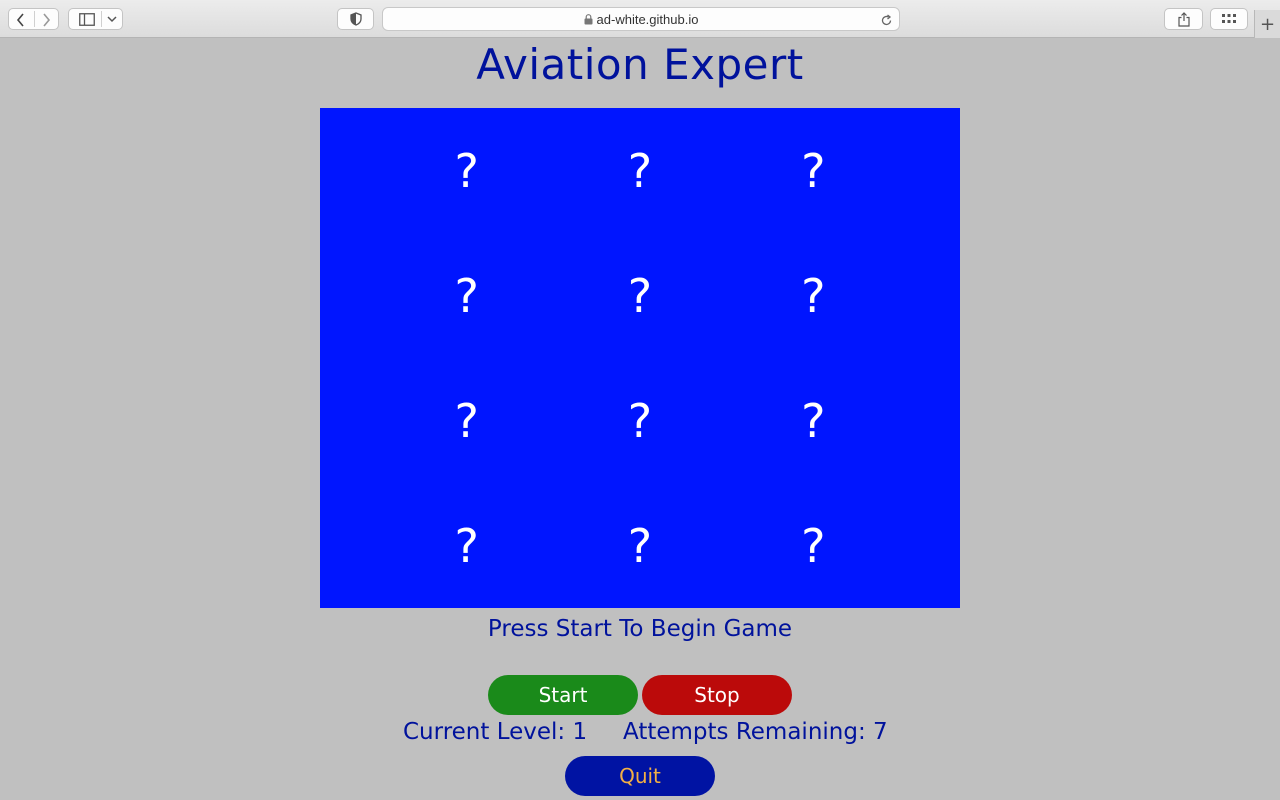 The height and width of the screenshot is (800, 1280). I want to click on tab-overview-icon, so click(1229, 19).